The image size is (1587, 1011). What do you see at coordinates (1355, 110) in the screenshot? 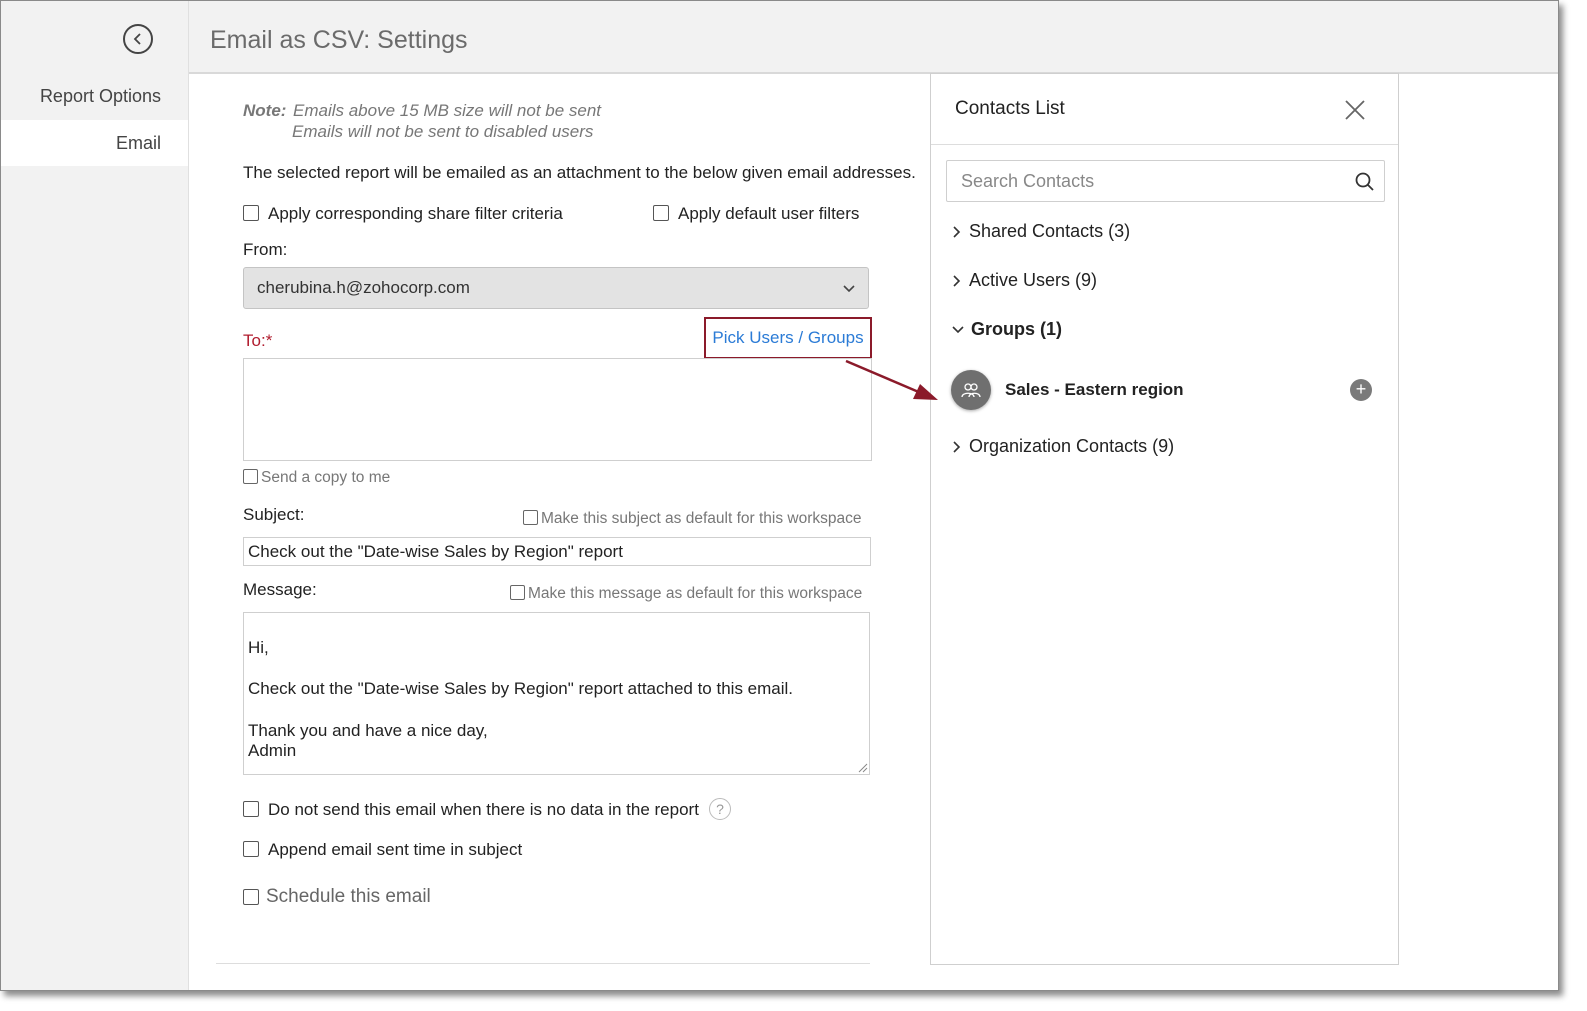
I see `close-icon` at bounding box center [1355, 110].